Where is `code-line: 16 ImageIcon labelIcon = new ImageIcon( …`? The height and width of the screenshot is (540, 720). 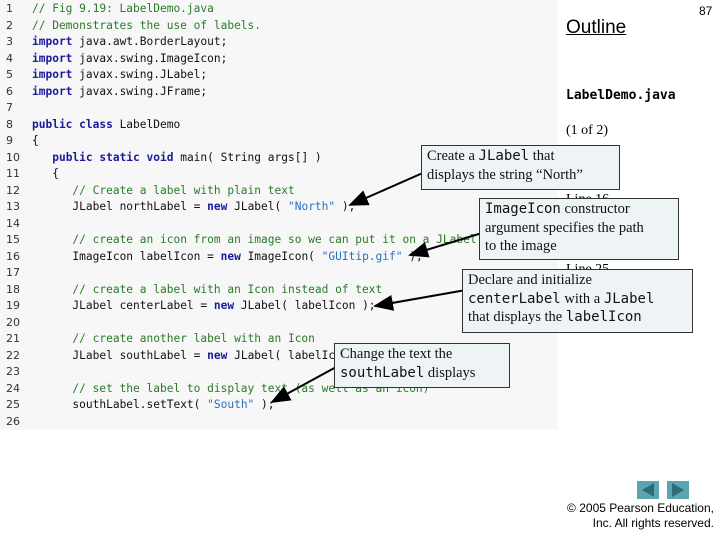
code-line: 16 ImageIcon labelIcon = new ImageIcon( … is located at coordinates (211, 257).